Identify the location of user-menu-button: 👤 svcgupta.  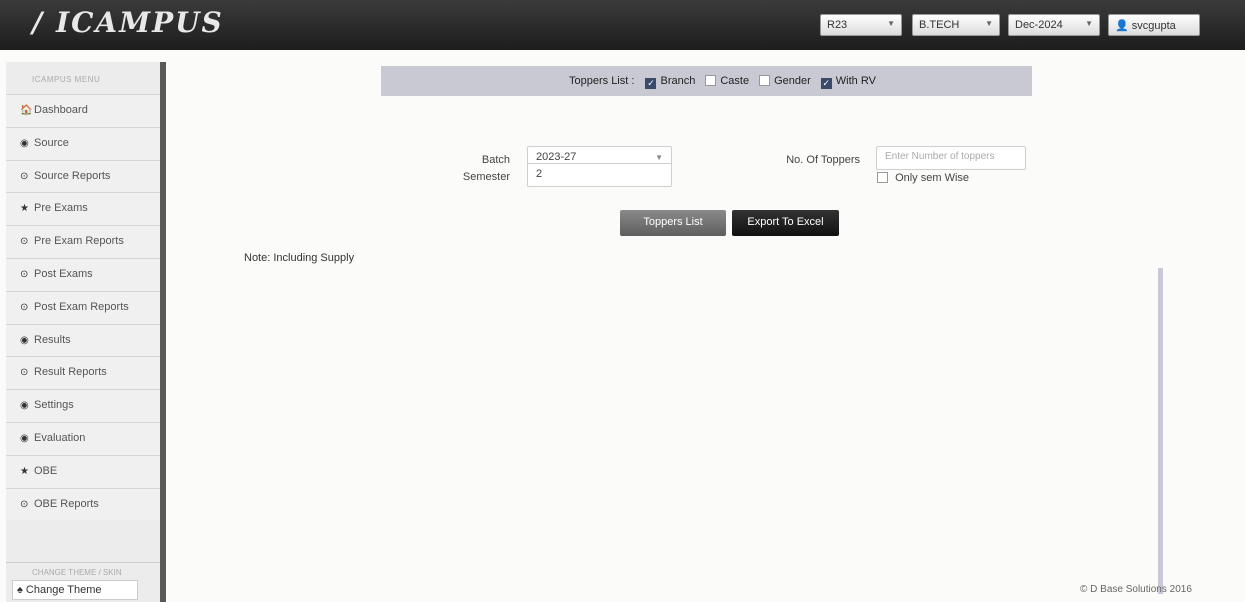
(1154, 25).